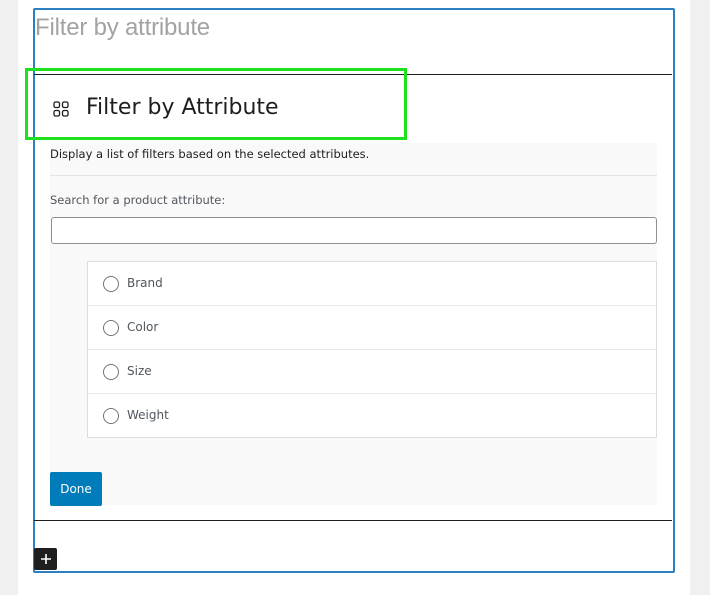 The image size is (710, 595). What do you see at coordinates (372, 284) in the screenshot?
I see `attribute-option-brand: Brand` at bounding box center [372, 284].